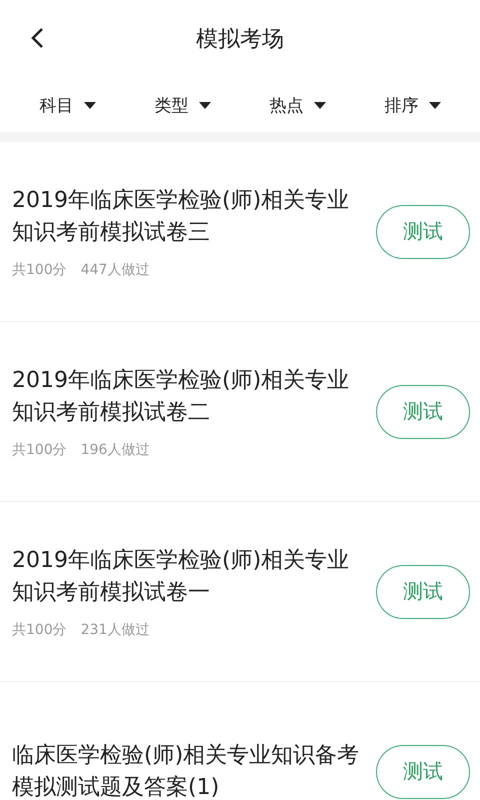 This screenshot has width=480, height=800. What do you see at coordinates (182, 105) in the screenshot?
I see `filter-dropdown: 类型` at bounding box center [182, 105].